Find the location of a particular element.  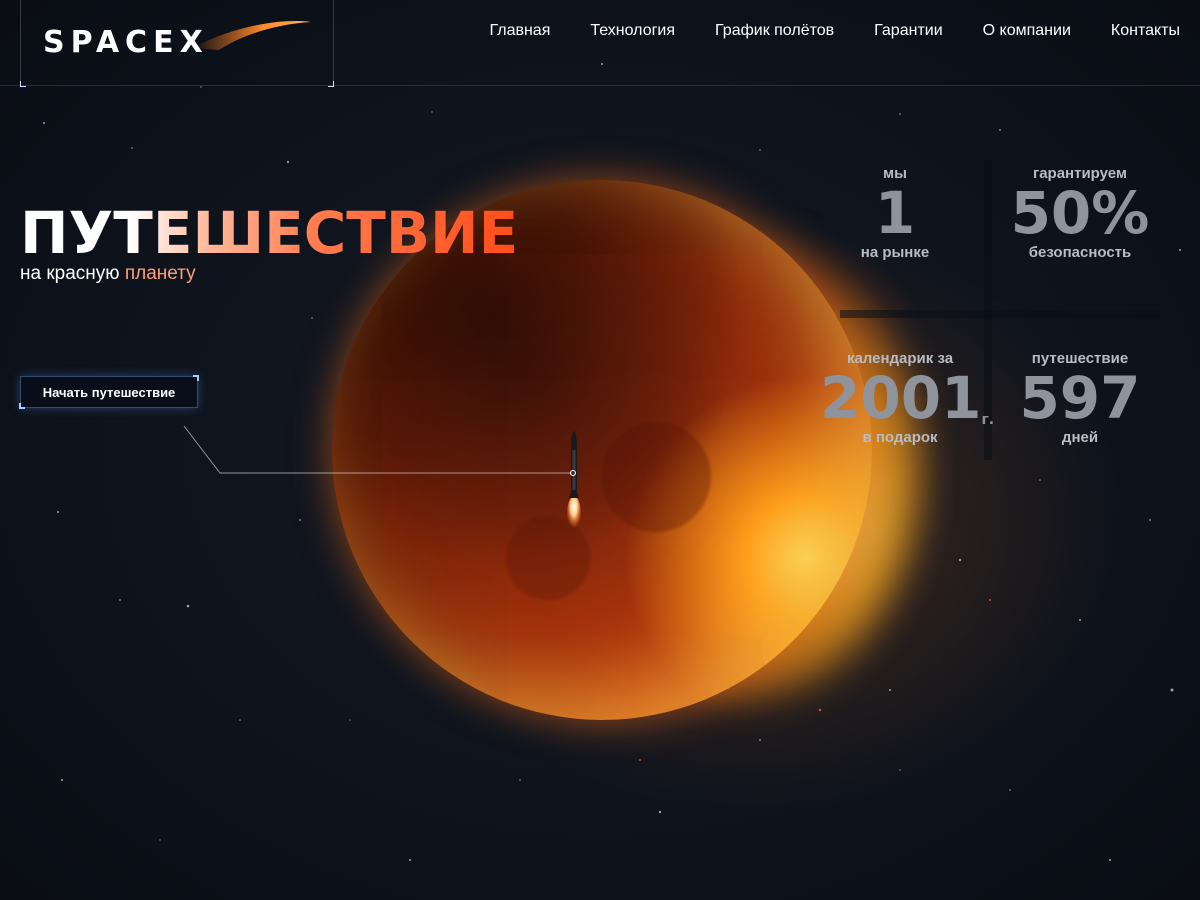

spacex-logo: SPACEX is located at coordinates (178, 40).